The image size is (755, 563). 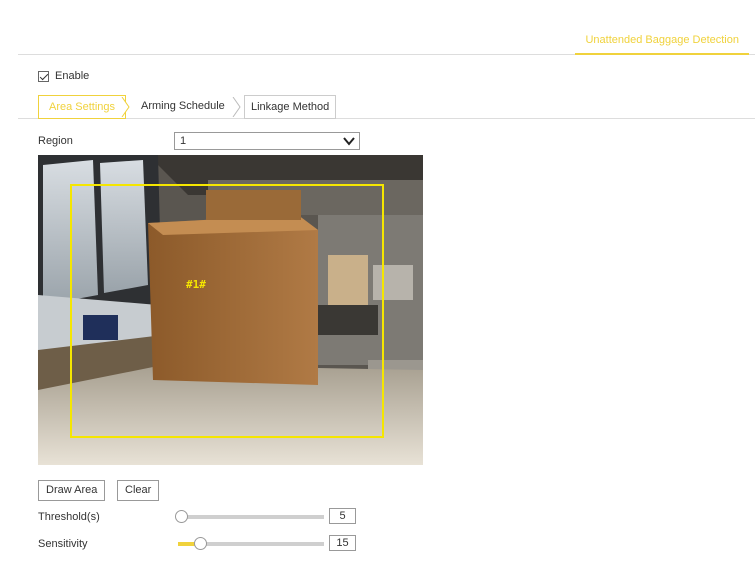 What do you see at coordinates (662, 43) in the screenshot?
I see `tab-unattended-baggage-detection: Unattended Baggage Detection` at bounding box center [662, 43].